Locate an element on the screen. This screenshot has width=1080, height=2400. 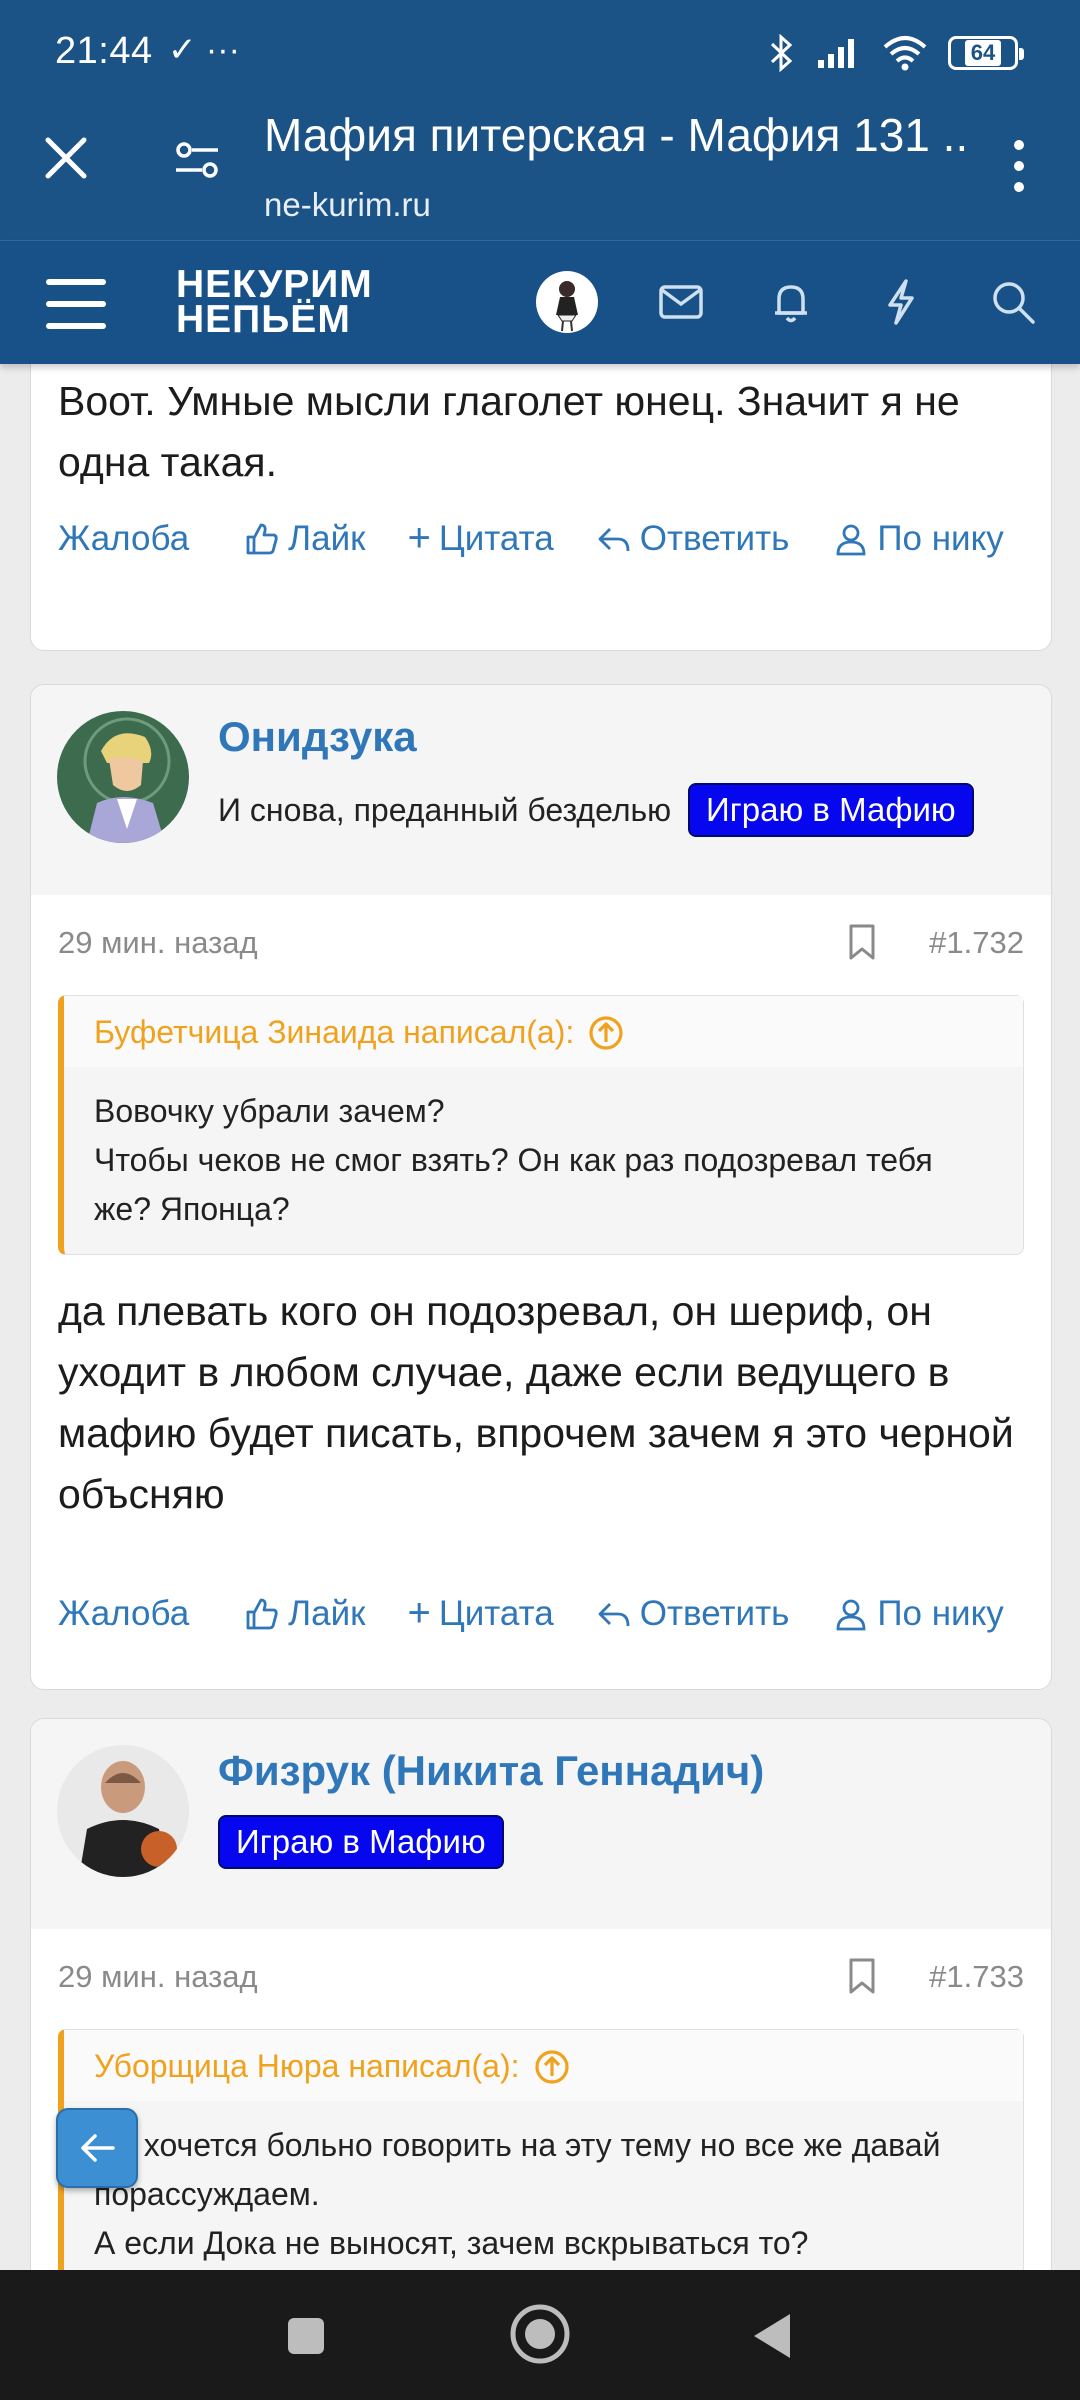
site-logo: НЕКУРИМ НЕПЬЁМ is located at coordinates (274, 302).